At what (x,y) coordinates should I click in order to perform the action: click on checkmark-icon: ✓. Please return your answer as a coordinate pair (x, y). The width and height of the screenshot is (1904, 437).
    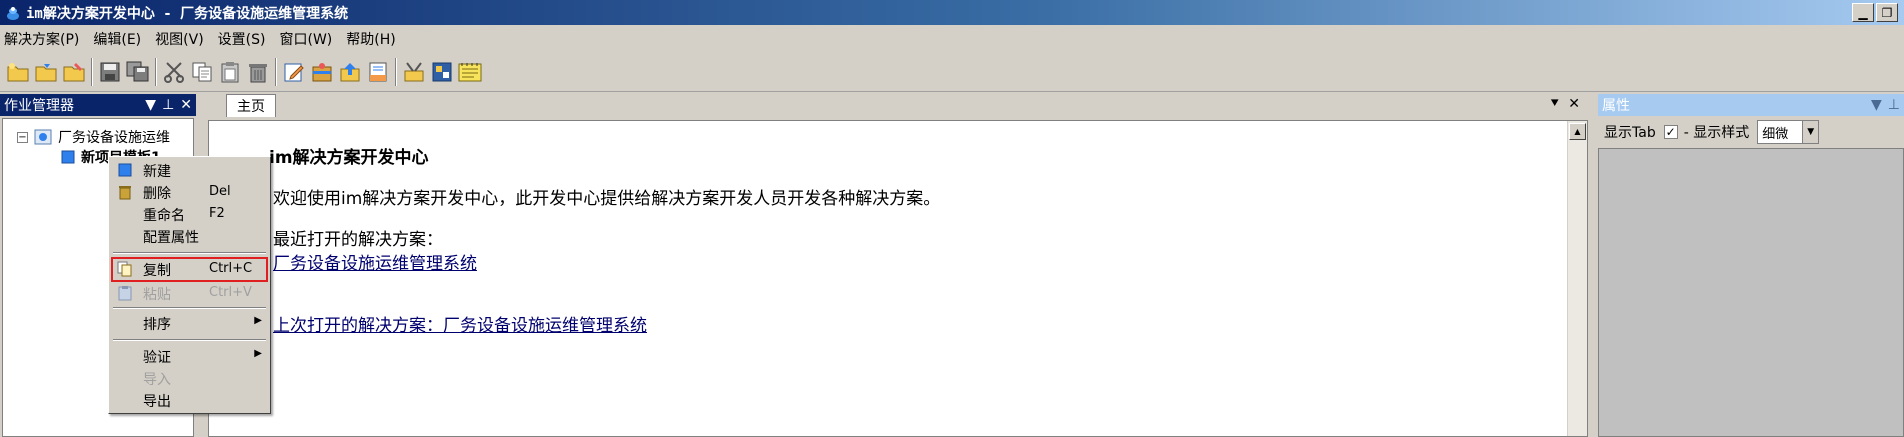
    Looking at the image, I should click on (1670, 132).